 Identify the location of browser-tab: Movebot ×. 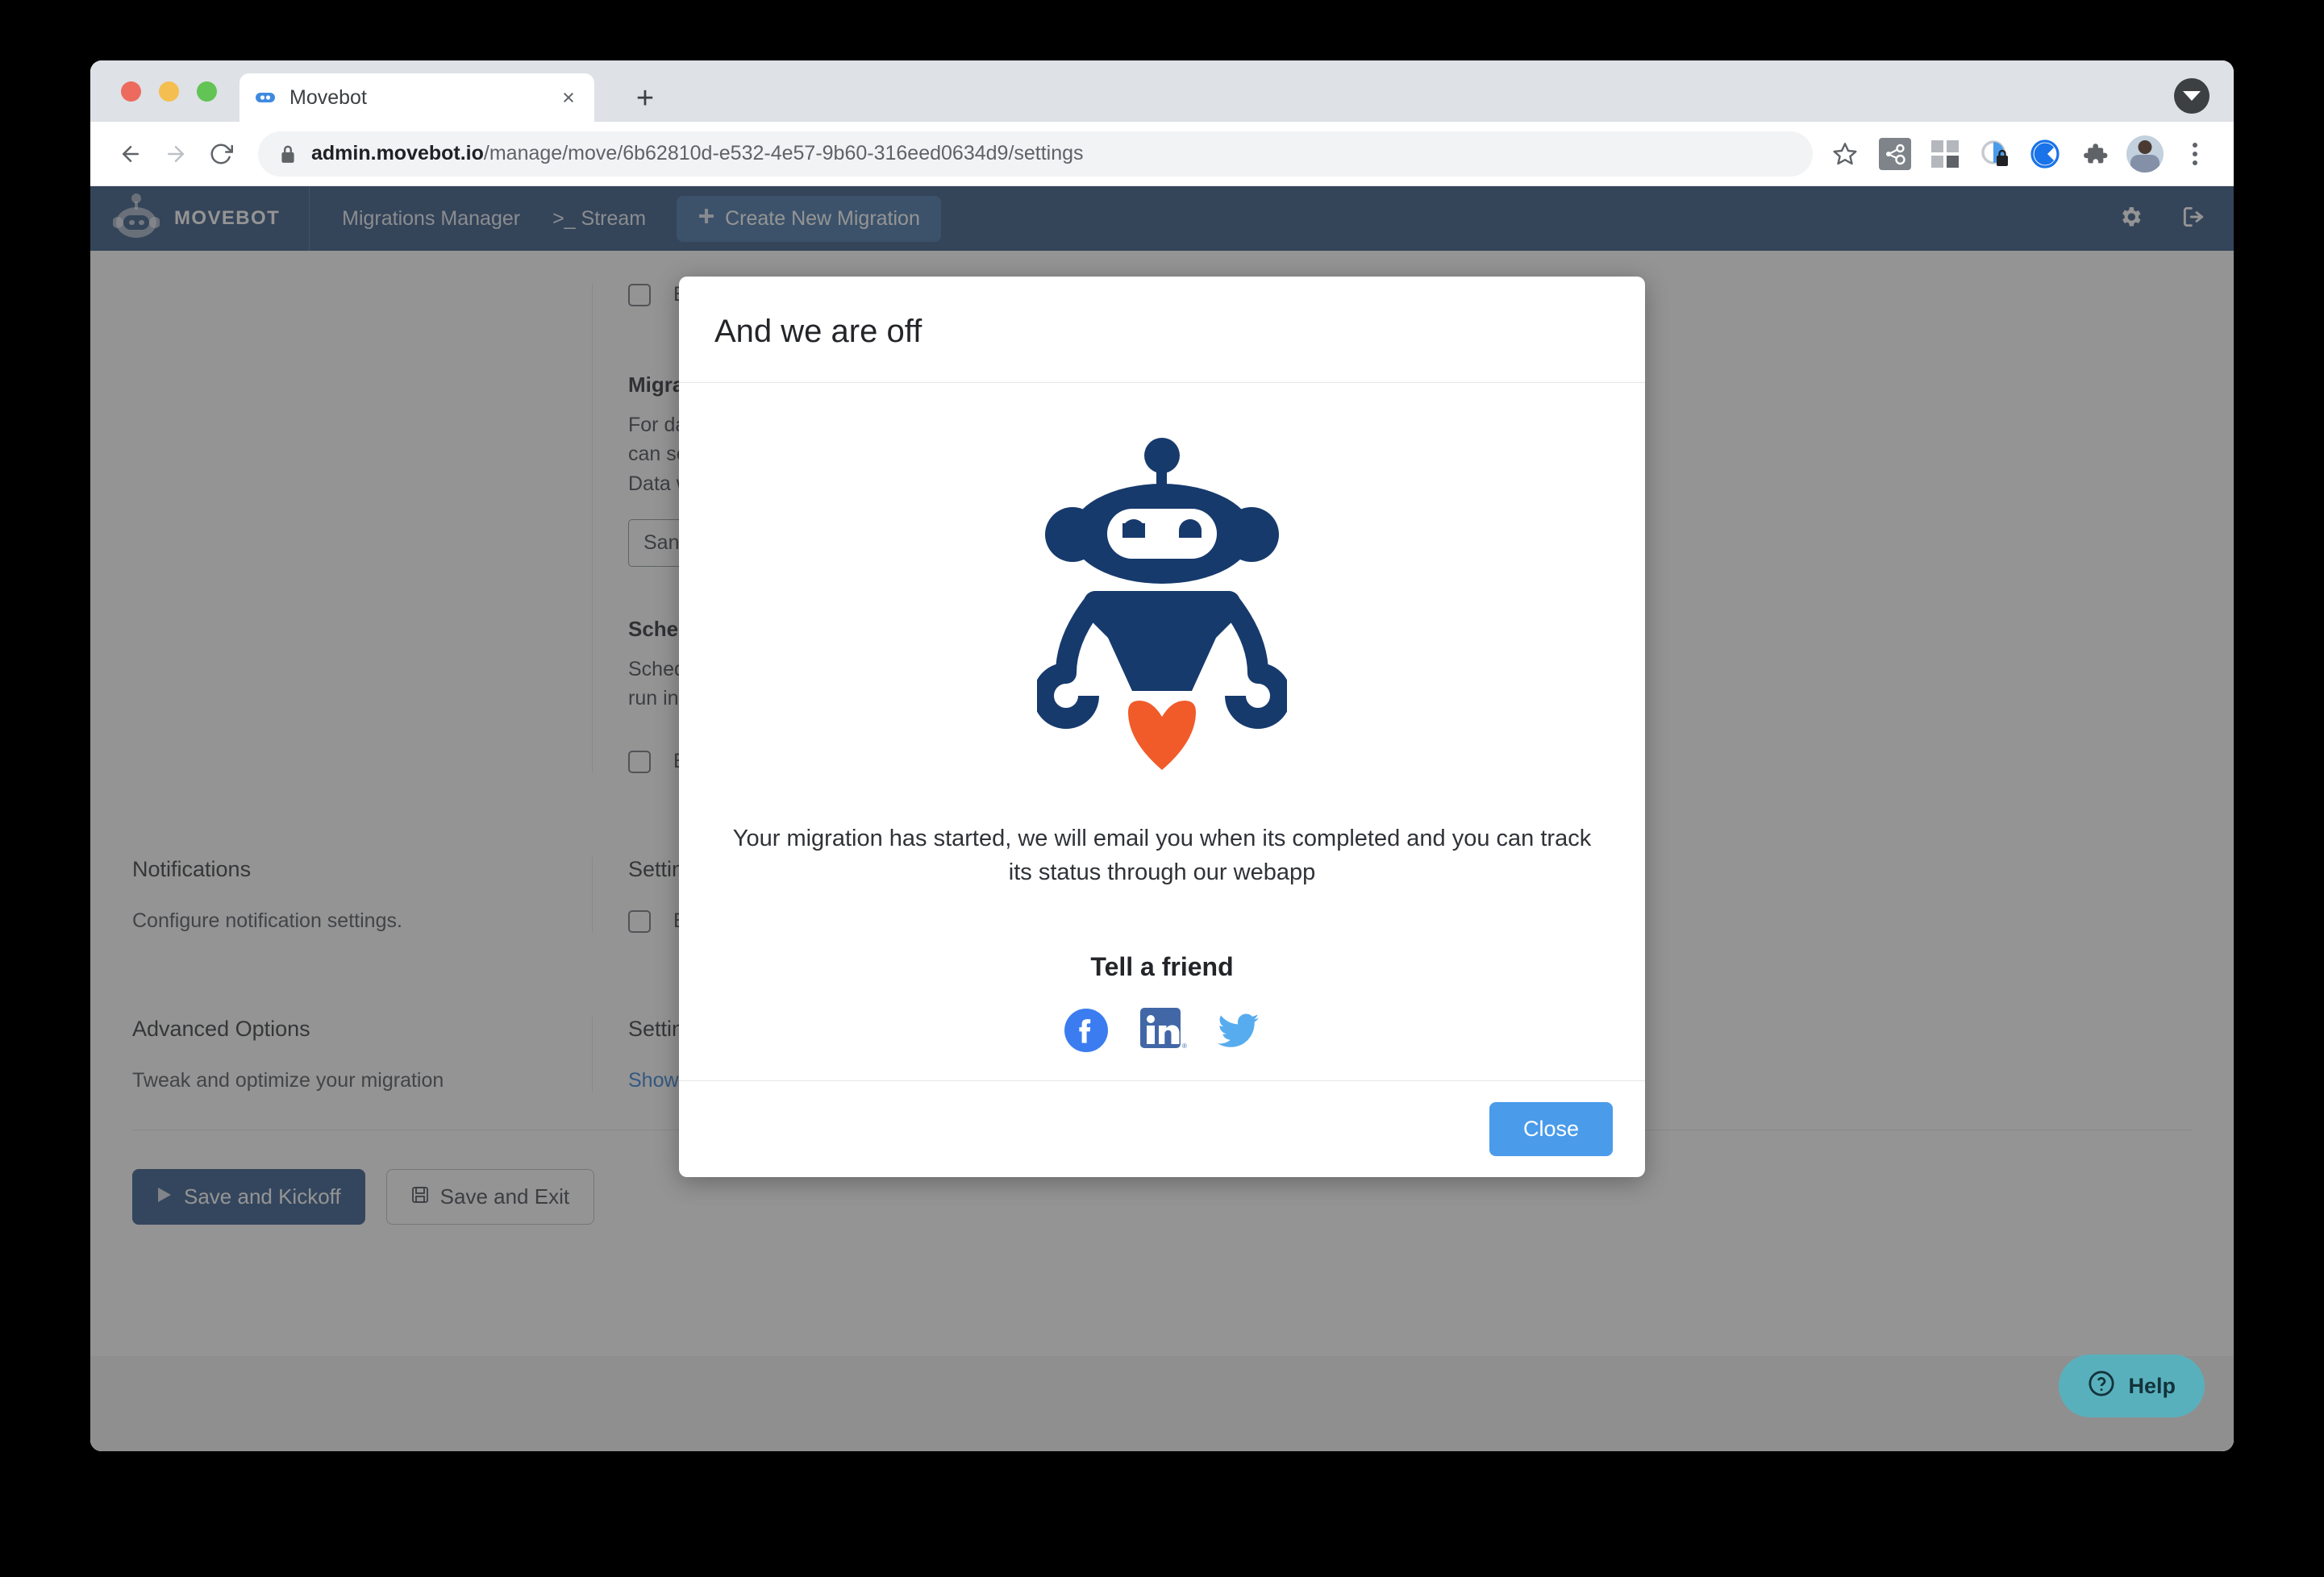
(416, 97).